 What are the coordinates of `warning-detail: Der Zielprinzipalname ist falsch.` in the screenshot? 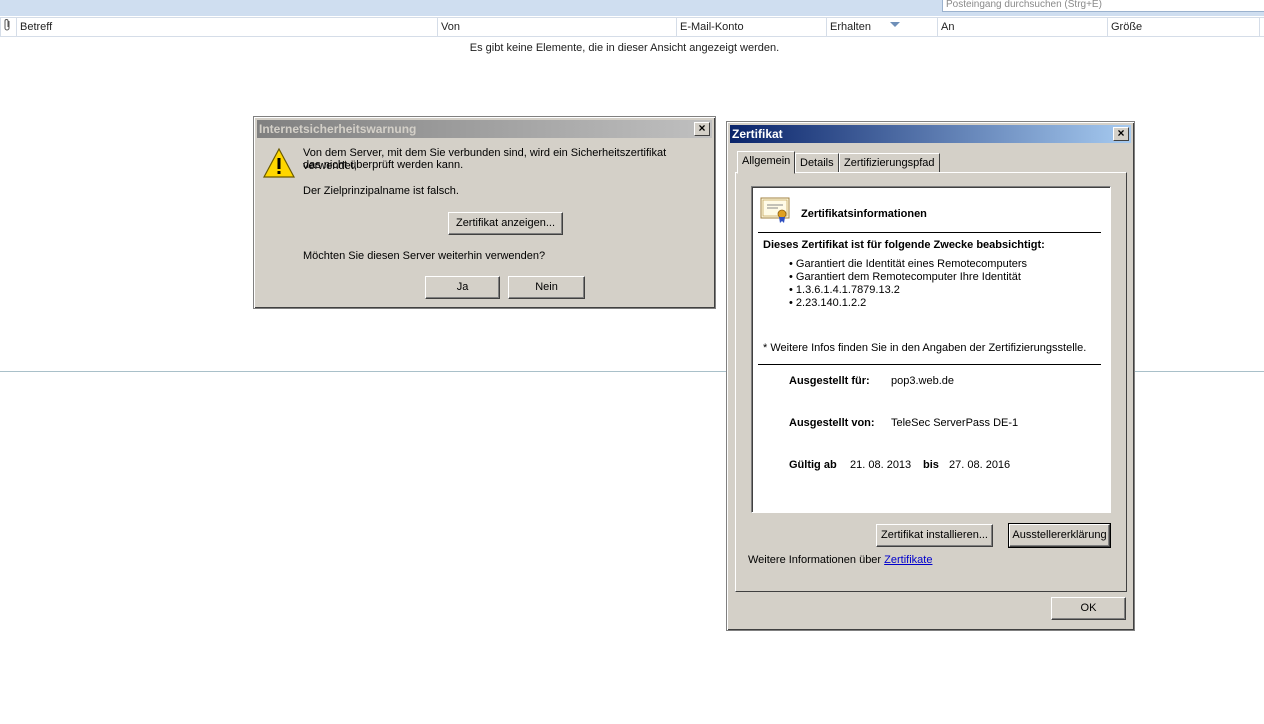 It's located at (381, 191).